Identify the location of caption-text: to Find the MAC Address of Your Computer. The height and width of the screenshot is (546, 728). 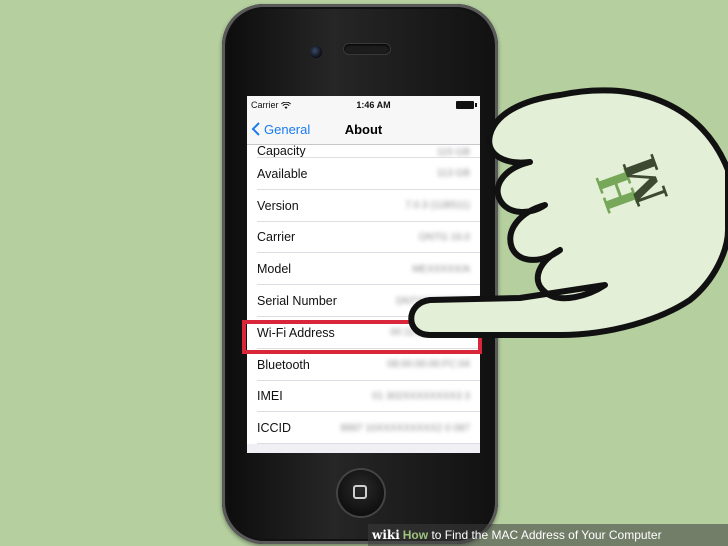
(545, 535).